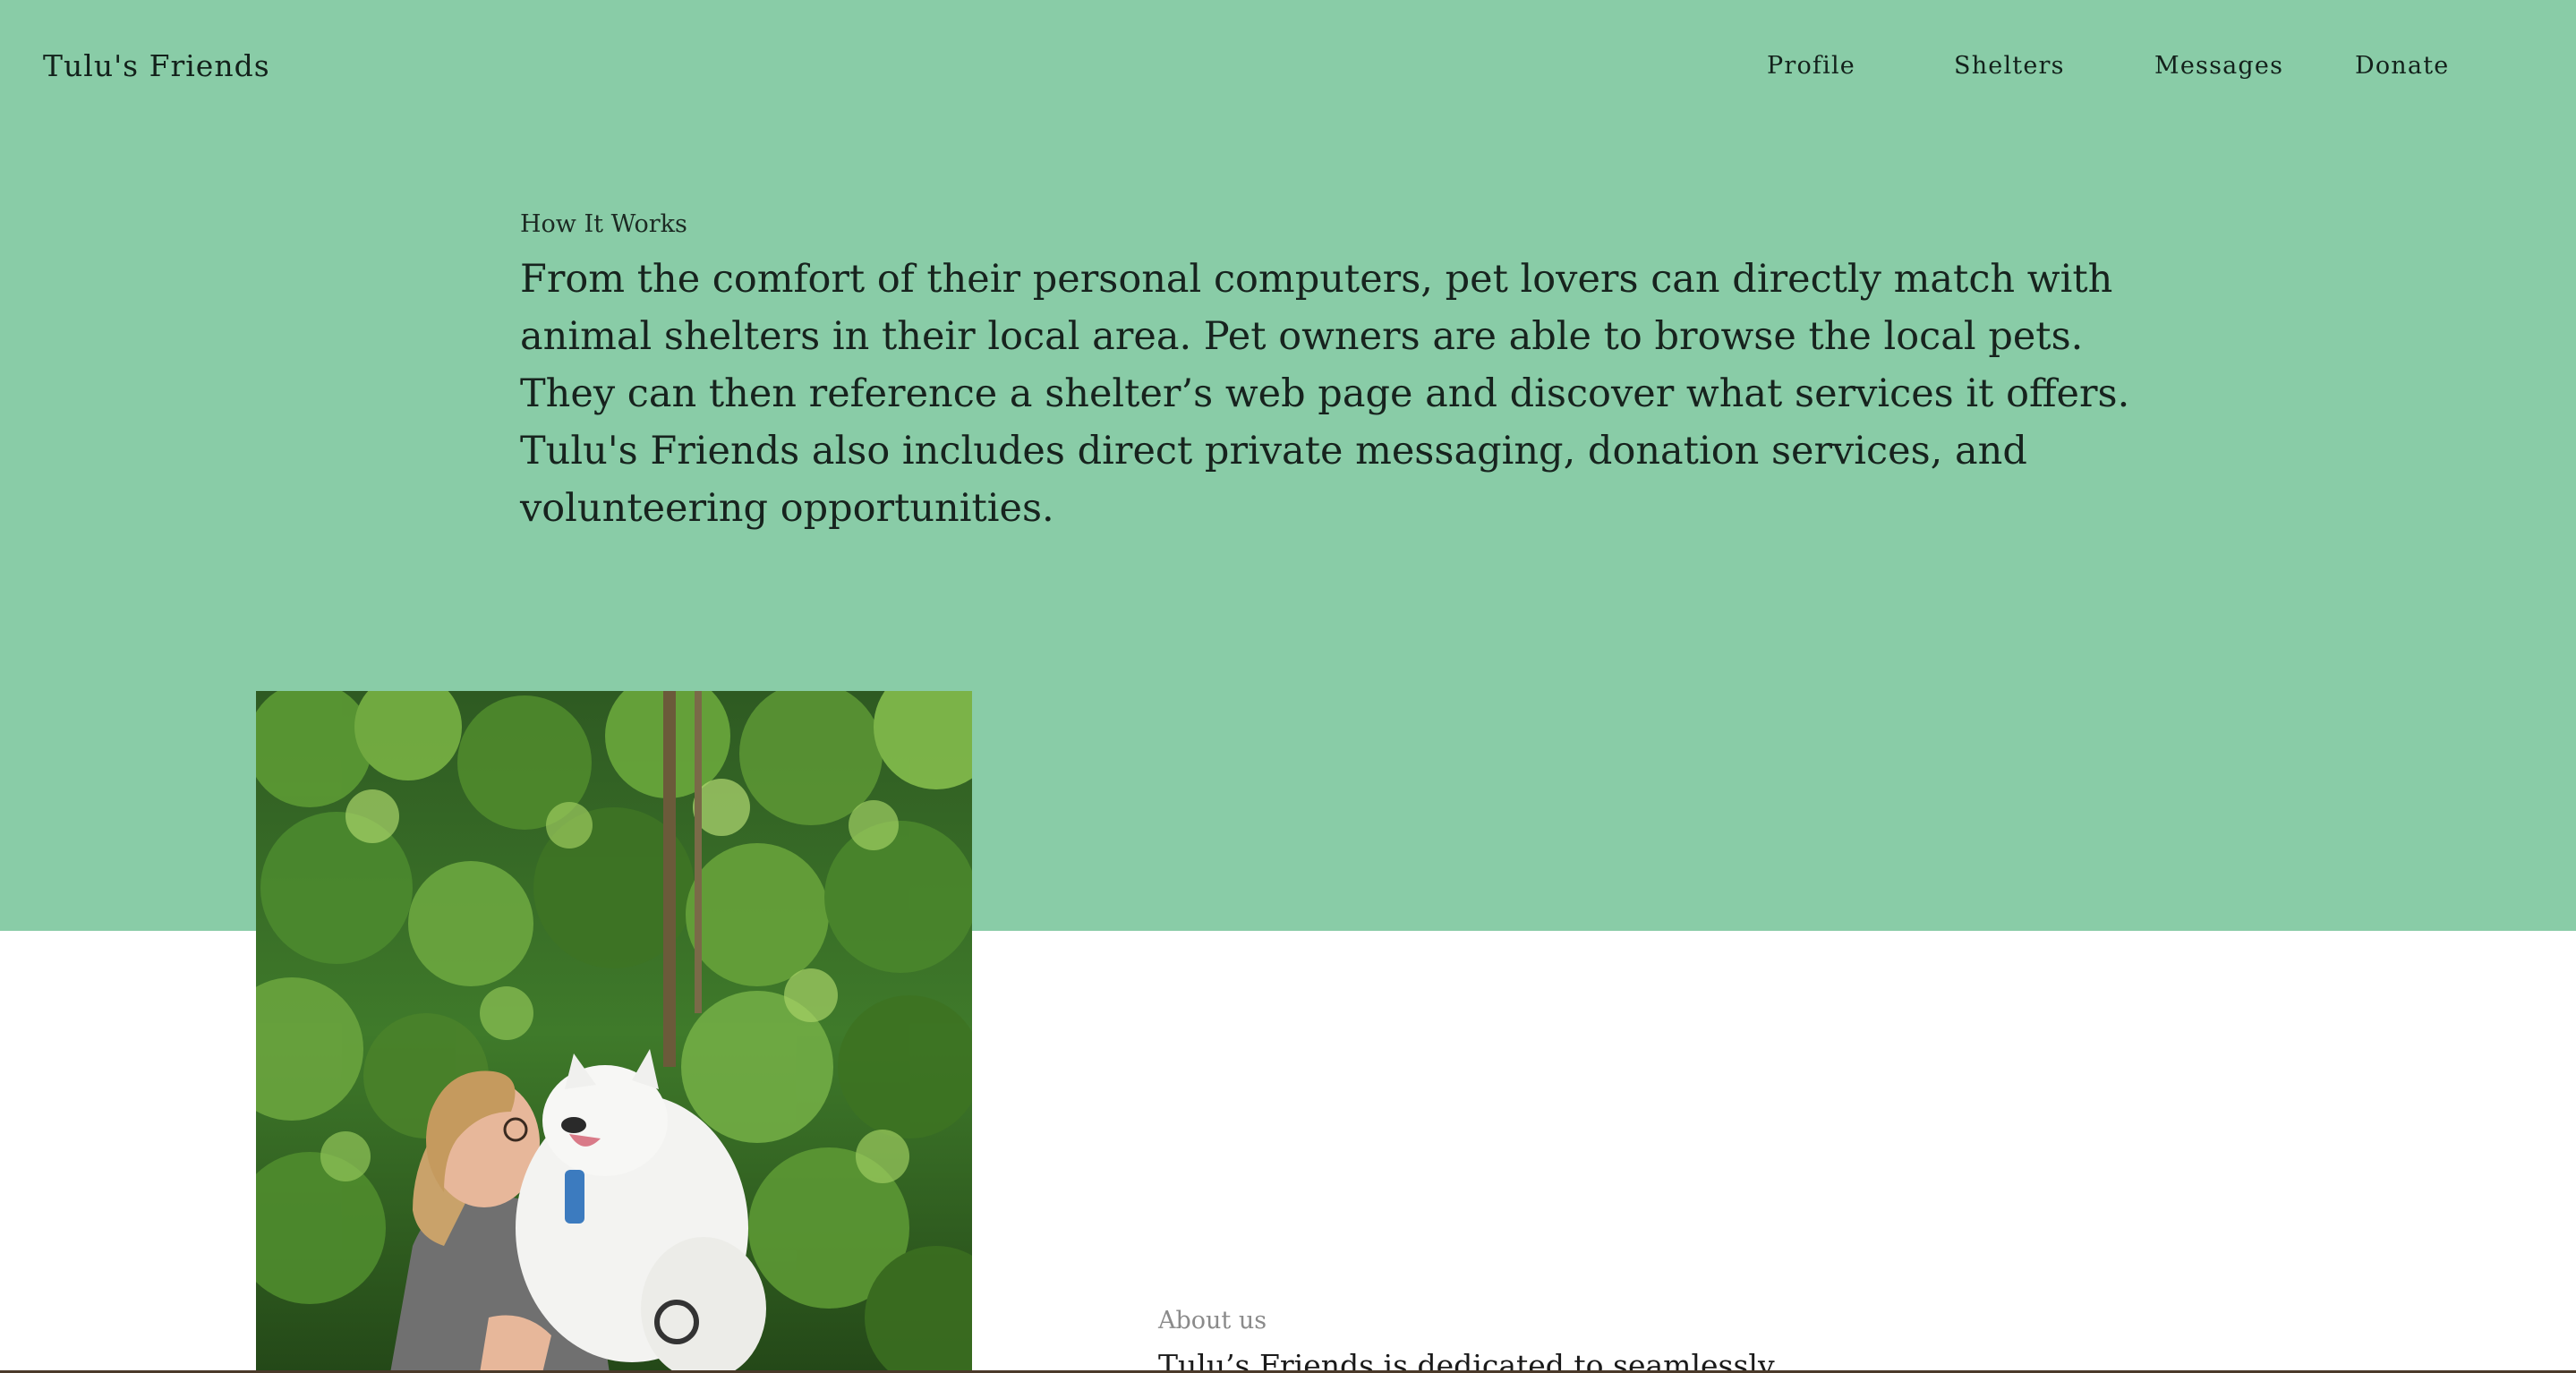 The image size is (2576, 1373). I want to click on photo-illustration, so click(614, 1032).